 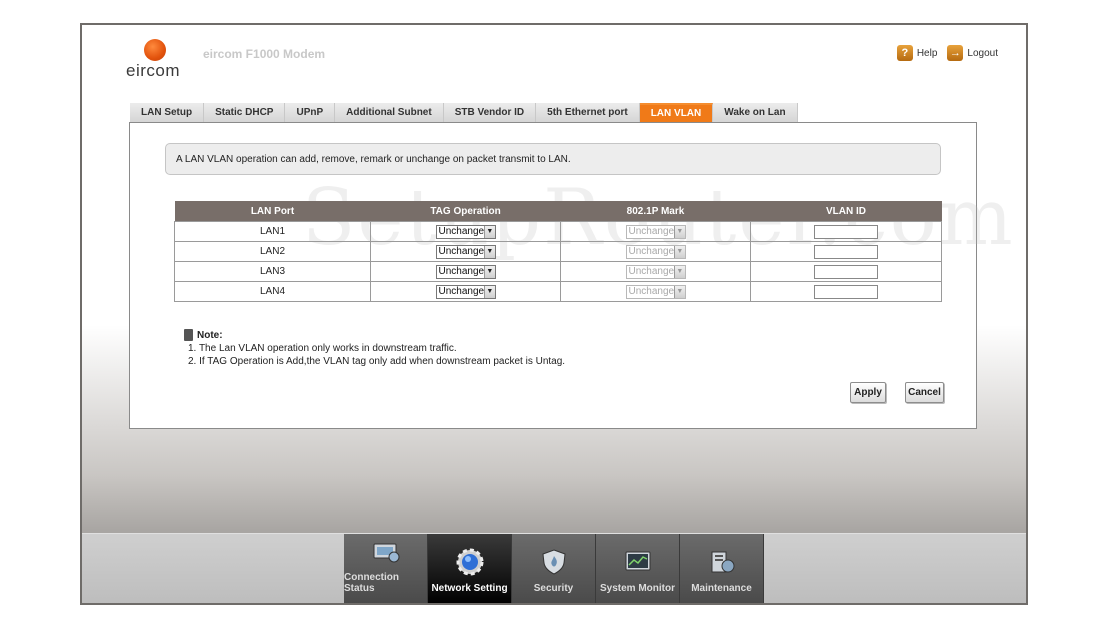 What do you see at coordinates (655, 211) in the screenshot?
I see `col-8021p-mark: 802.1P Mark` at bounding box center [655, 211].